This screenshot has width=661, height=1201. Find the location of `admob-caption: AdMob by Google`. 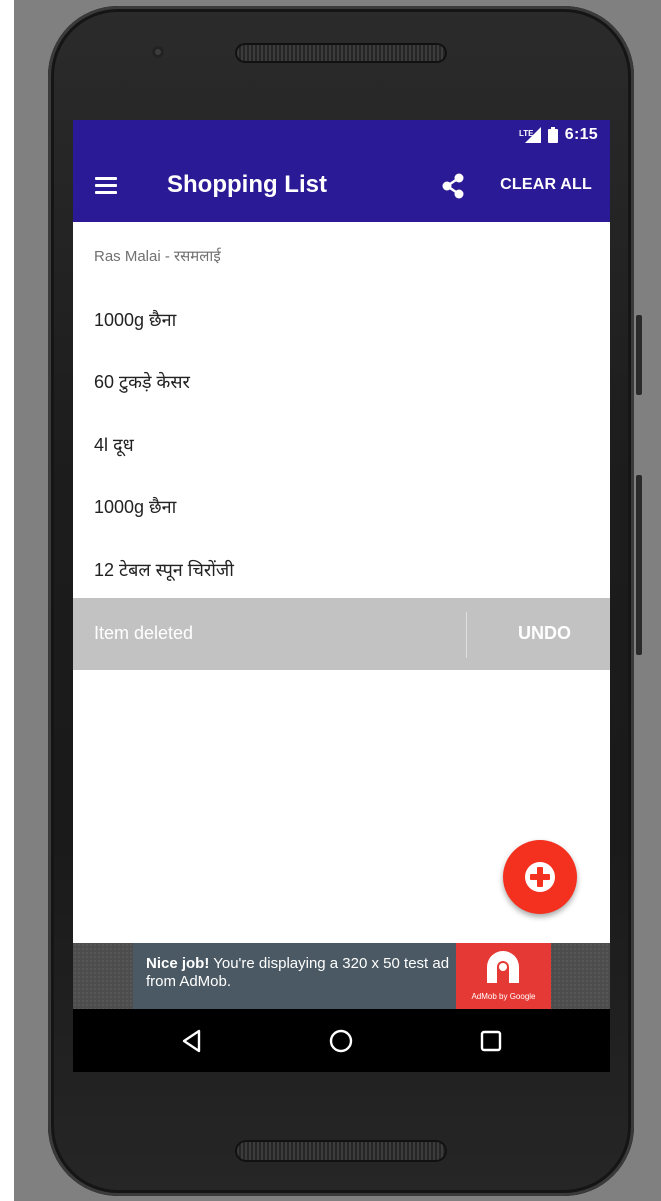

admob-caption: AdMob by Google is located at coordinates (503, 996).